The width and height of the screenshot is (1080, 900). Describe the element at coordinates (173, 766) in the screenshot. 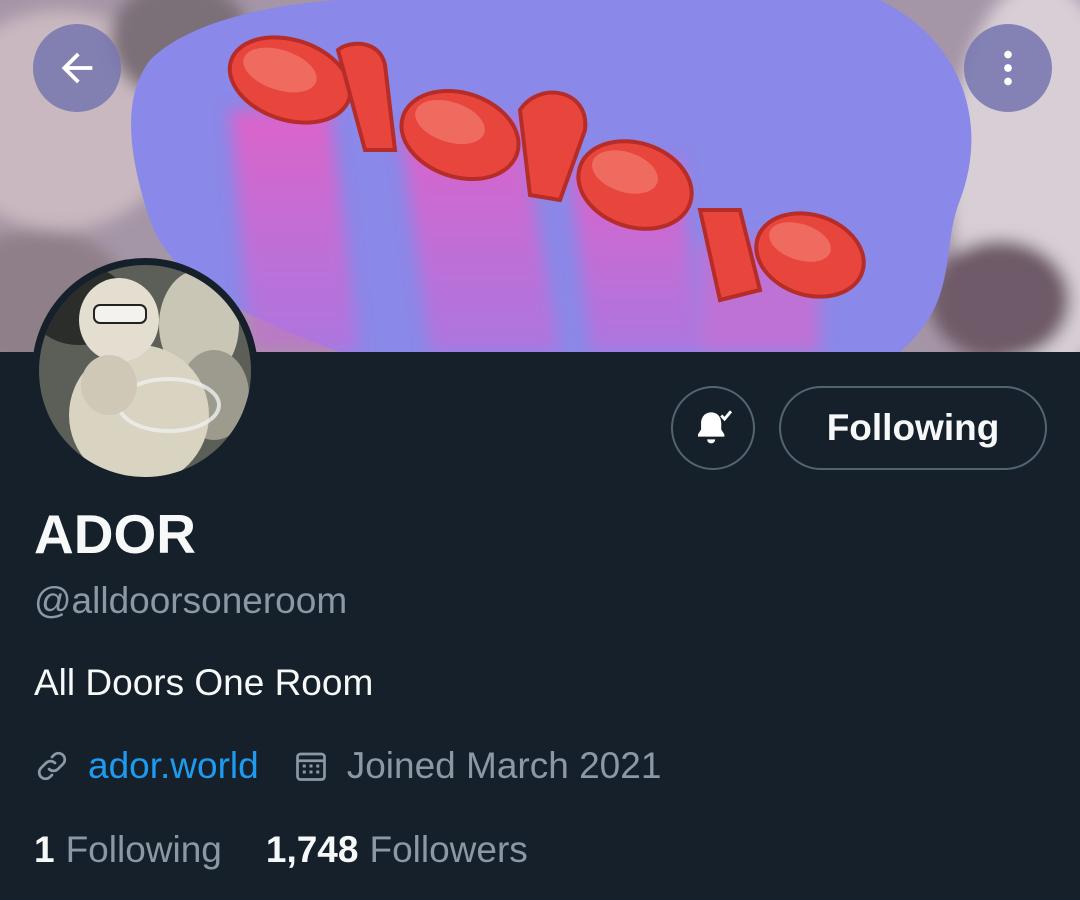

I see `website-link: ador.world` at that location.